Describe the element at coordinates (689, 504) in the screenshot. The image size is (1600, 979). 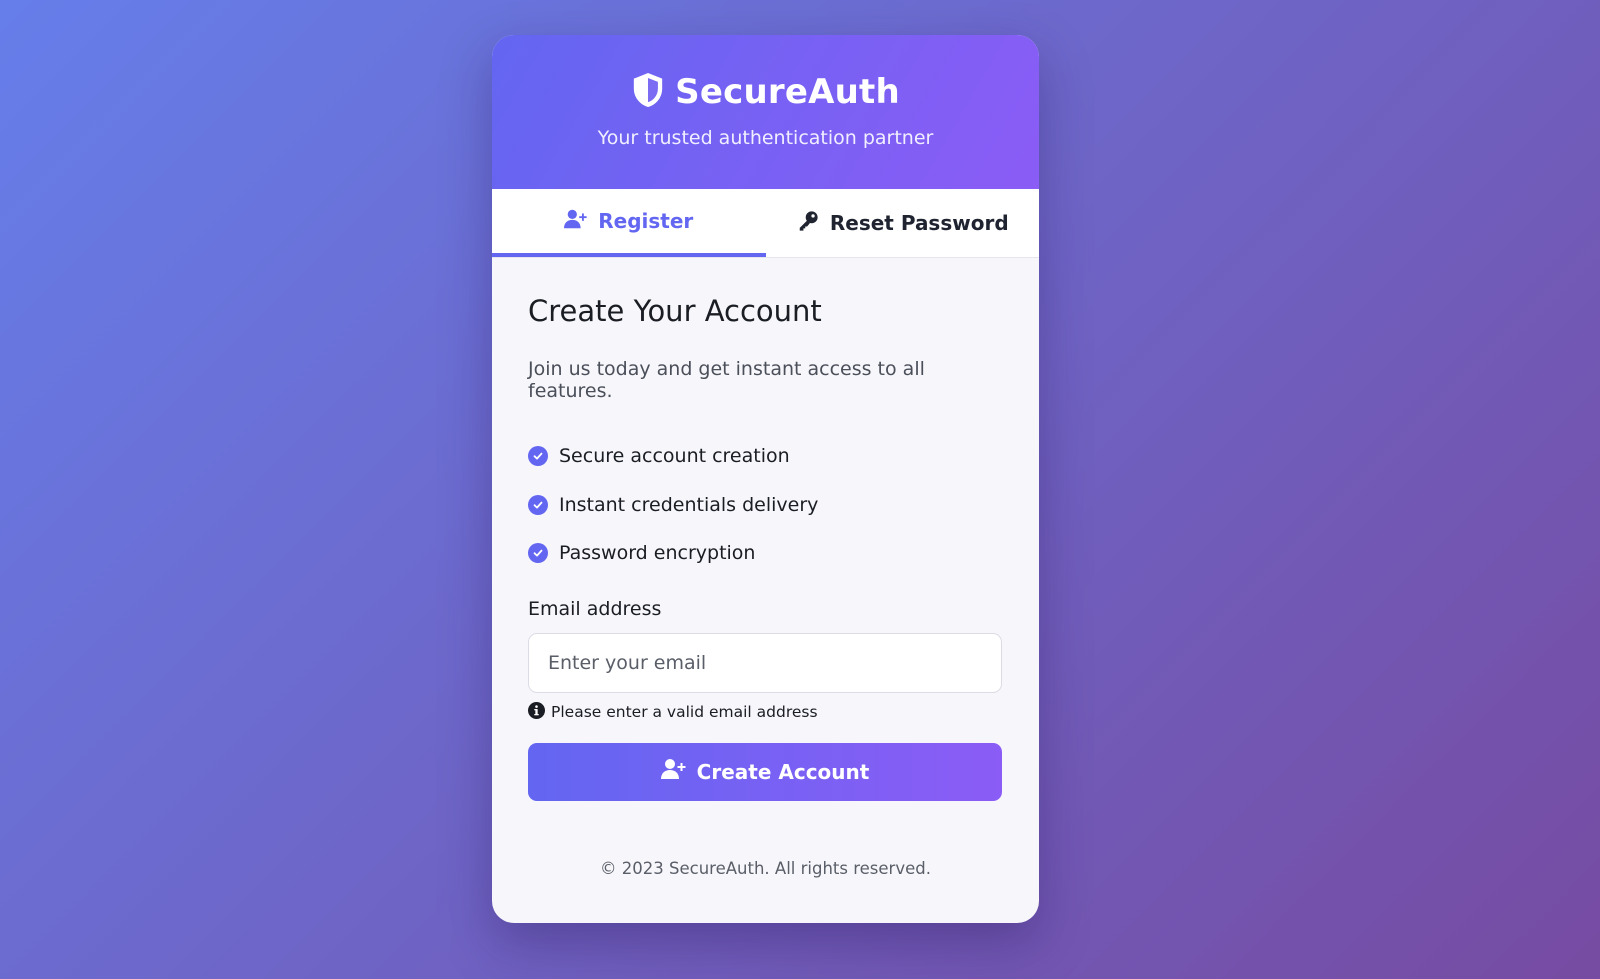
I see `feature-label: Instant credentials delivery` at that location.